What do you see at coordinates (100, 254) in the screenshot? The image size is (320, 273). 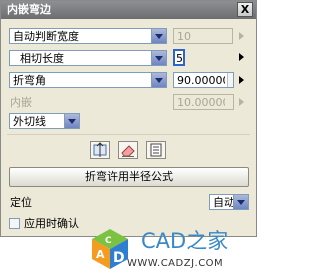 I see `svg-text: A` at bounding box center [100, 254].